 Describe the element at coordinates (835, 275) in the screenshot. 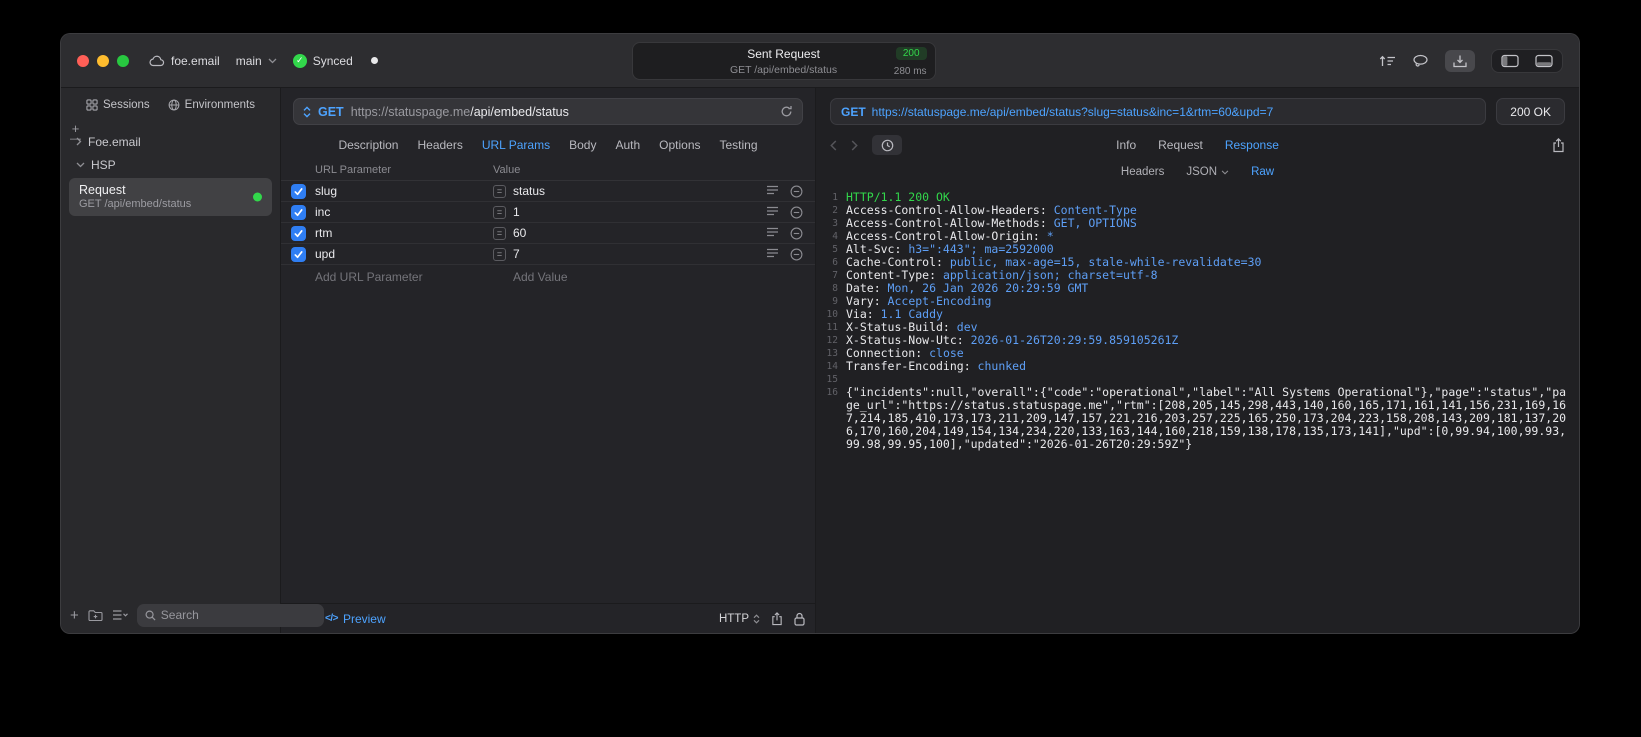

I see `line-number: 7` at that location.